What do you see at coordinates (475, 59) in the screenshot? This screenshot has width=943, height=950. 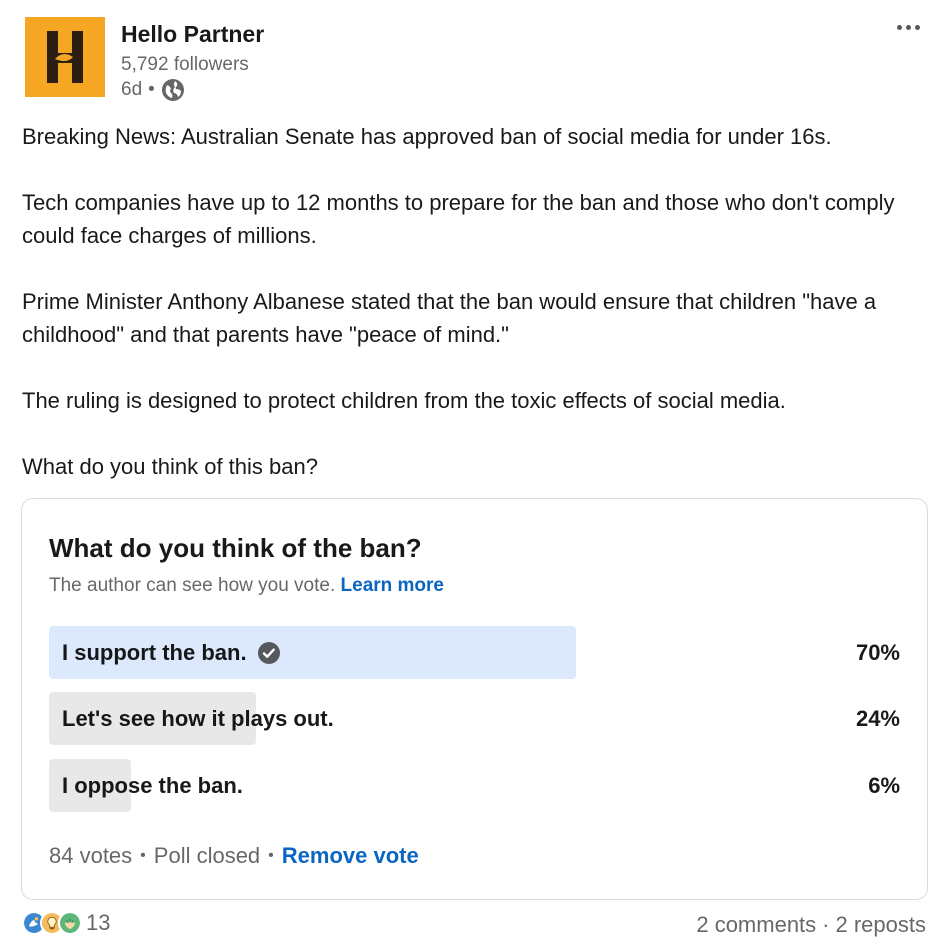 I see `post-header: Hello Partner 5,792 followers 6d •` at bounding box center [475, 59].